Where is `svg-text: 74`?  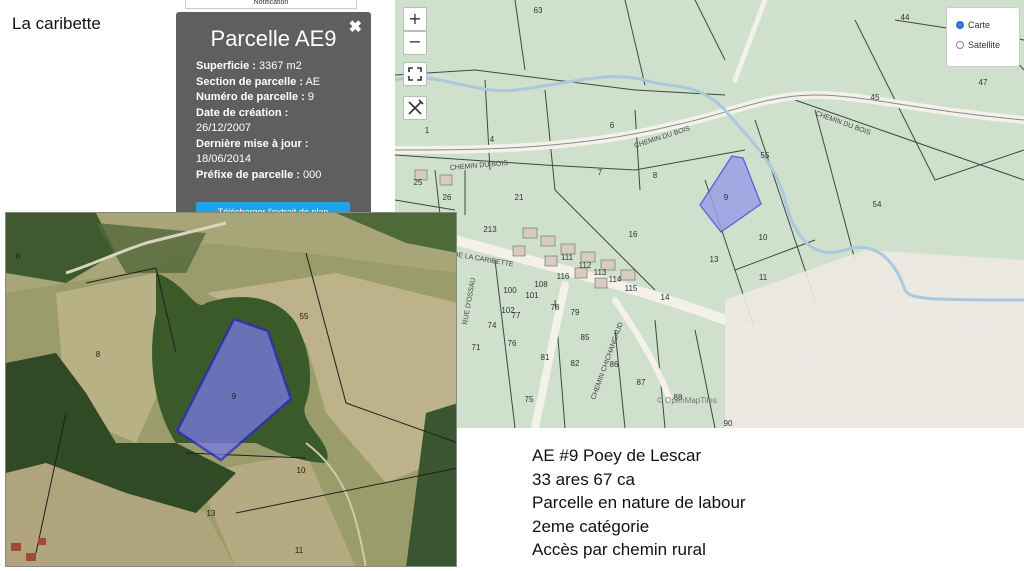 svg-text: 74 is located at coordinates (492, 325).